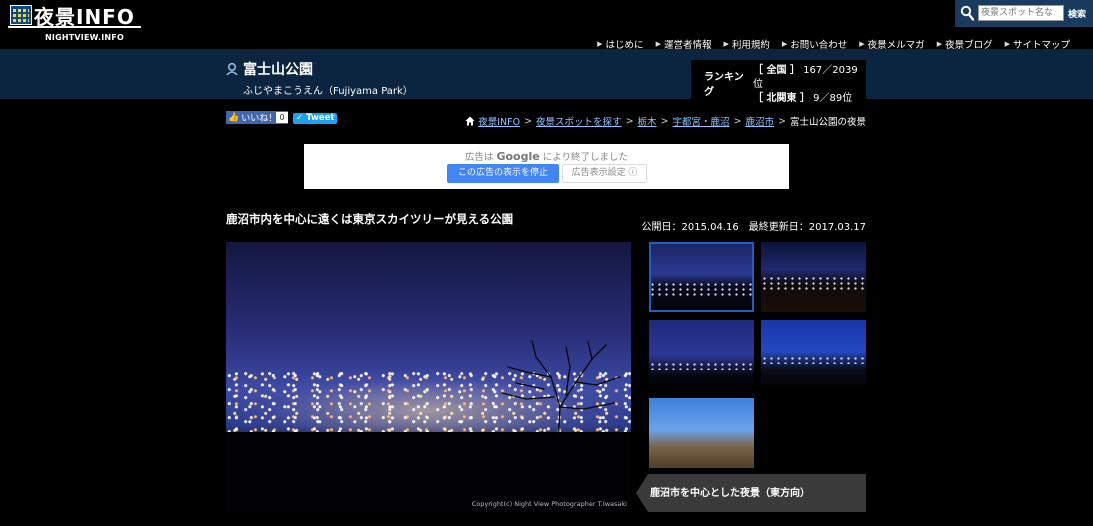  Describe the element at coordinates (724, 85) in the screenshot. I see `ranking-label: ランキング` at that location.